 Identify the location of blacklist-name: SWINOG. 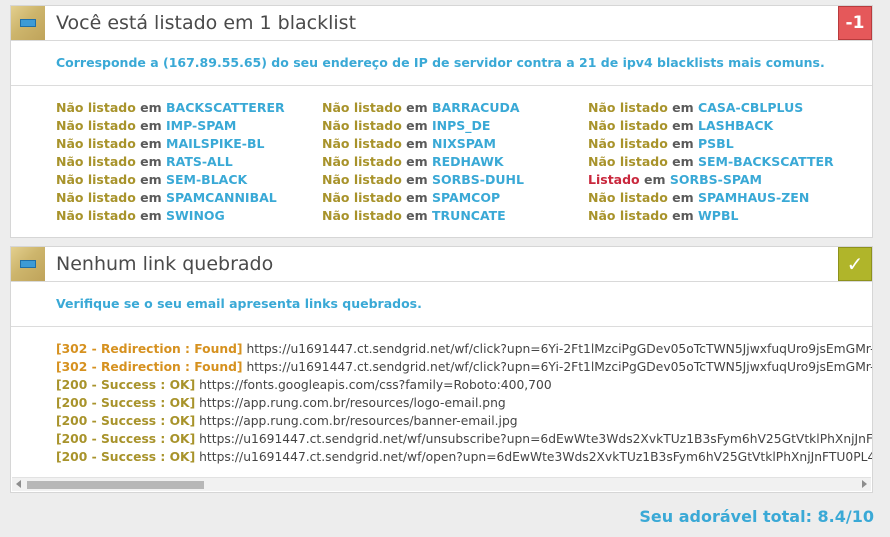
(195, 215).